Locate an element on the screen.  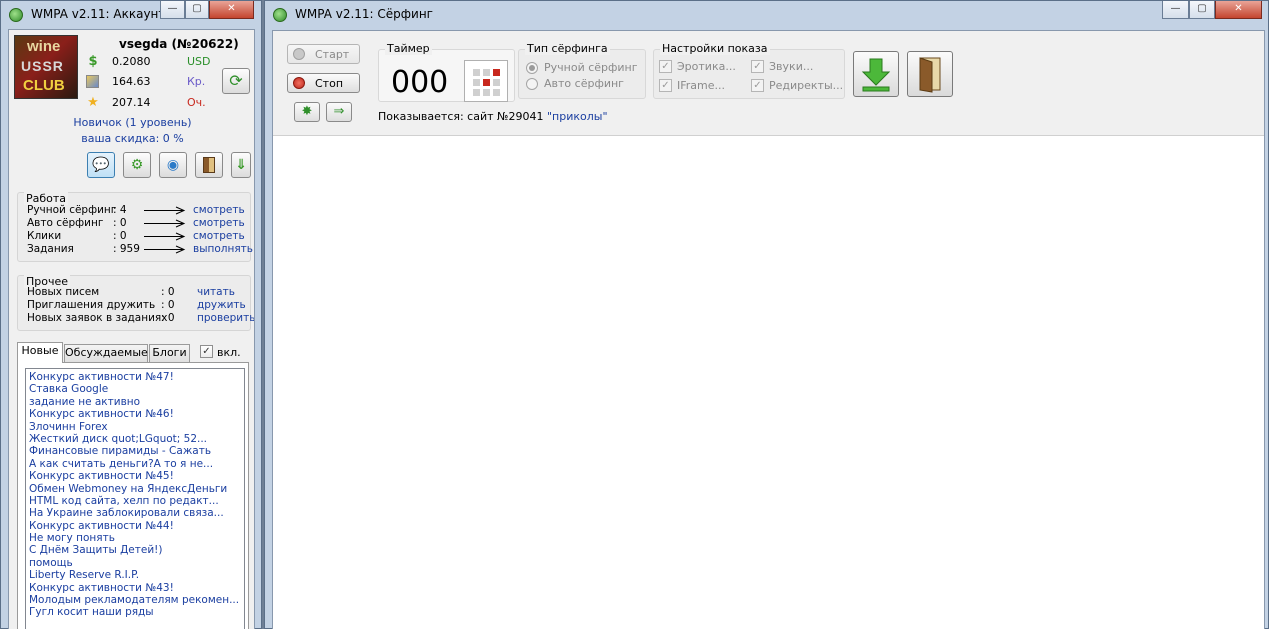
tab-discussed: Обсуждаемые is located at coordinates (106, 353).